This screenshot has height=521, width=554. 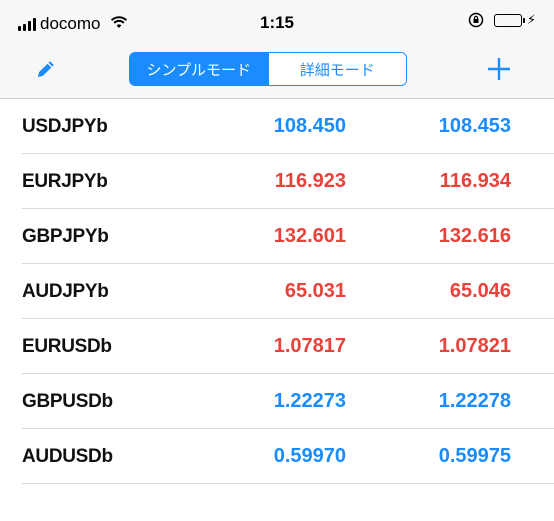 I want to click on symbol-label: GBPUSDb, so click(x=67, y=401).